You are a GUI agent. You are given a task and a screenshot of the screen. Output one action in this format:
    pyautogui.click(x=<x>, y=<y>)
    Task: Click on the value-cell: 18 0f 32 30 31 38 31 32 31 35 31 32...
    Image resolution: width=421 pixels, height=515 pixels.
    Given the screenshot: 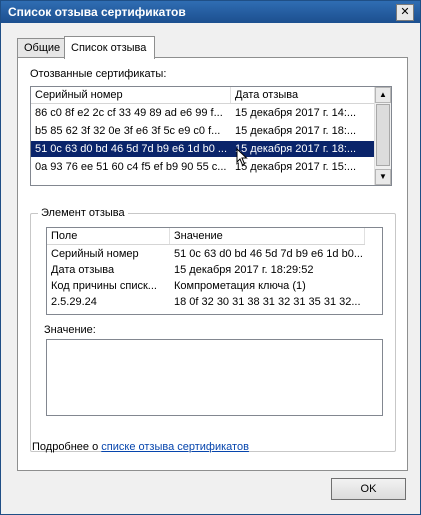 What is the action you would take?
    pyautogui.click(x=267, y=302)
    